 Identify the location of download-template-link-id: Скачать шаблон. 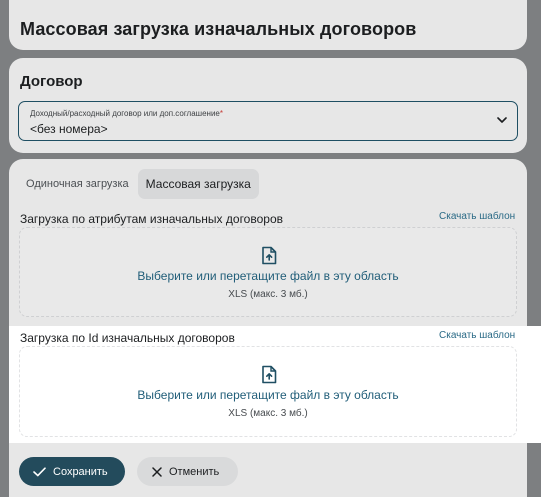
(477, 335).